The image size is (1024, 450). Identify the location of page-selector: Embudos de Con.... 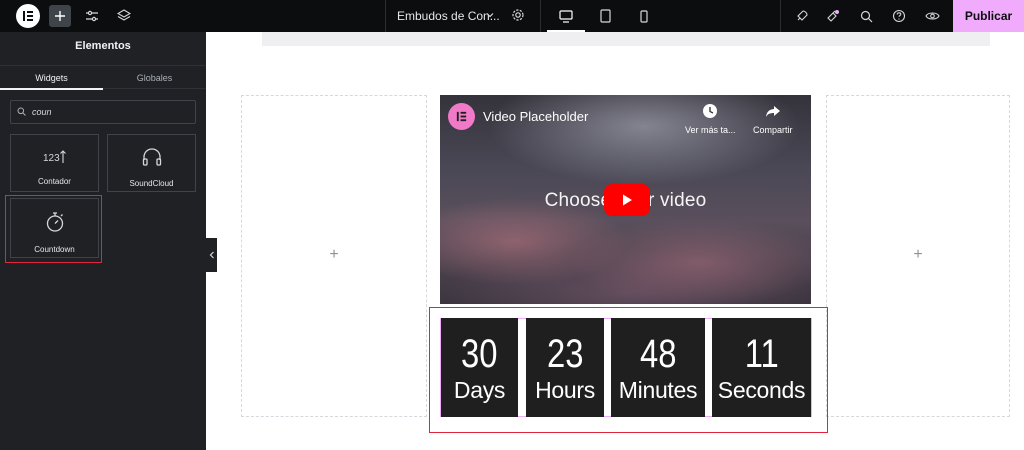
(463, 16).